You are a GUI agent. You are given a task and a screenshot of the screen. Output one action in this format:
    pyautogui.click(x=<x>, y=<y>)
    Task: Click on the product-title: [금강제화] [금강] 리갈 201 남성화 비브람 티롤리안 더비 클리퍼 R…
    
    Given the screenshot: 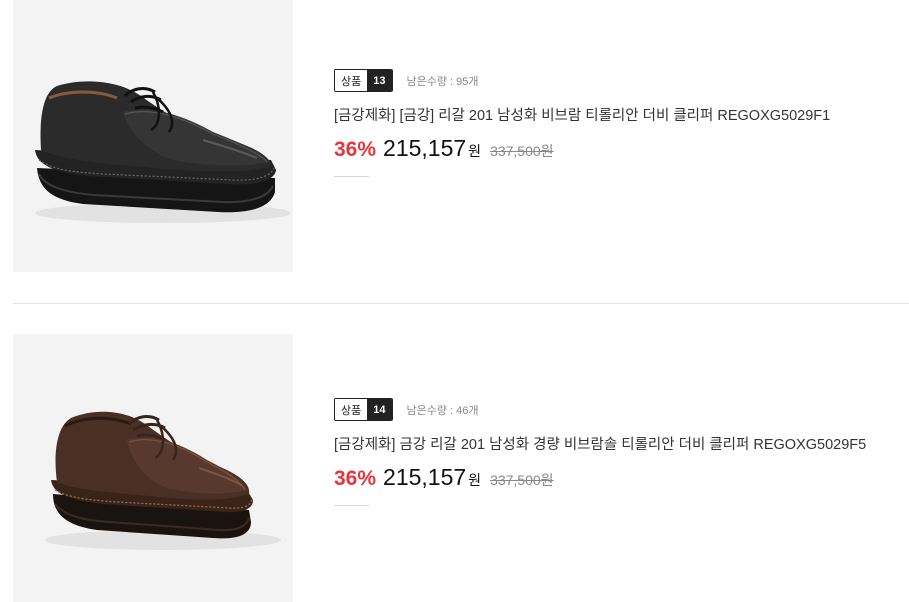 What is the action you would take?
    pyautogui.click(x=616, y=116)
    